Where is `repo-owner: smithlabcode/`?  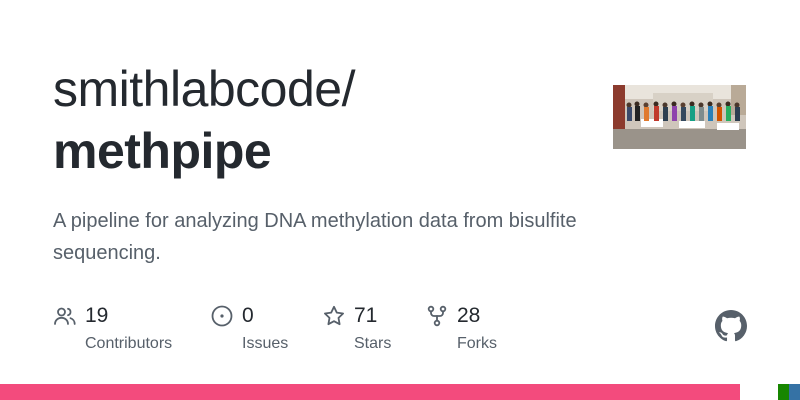 repo-owner: smithlabcode/ is located at coordinates (323, 89).